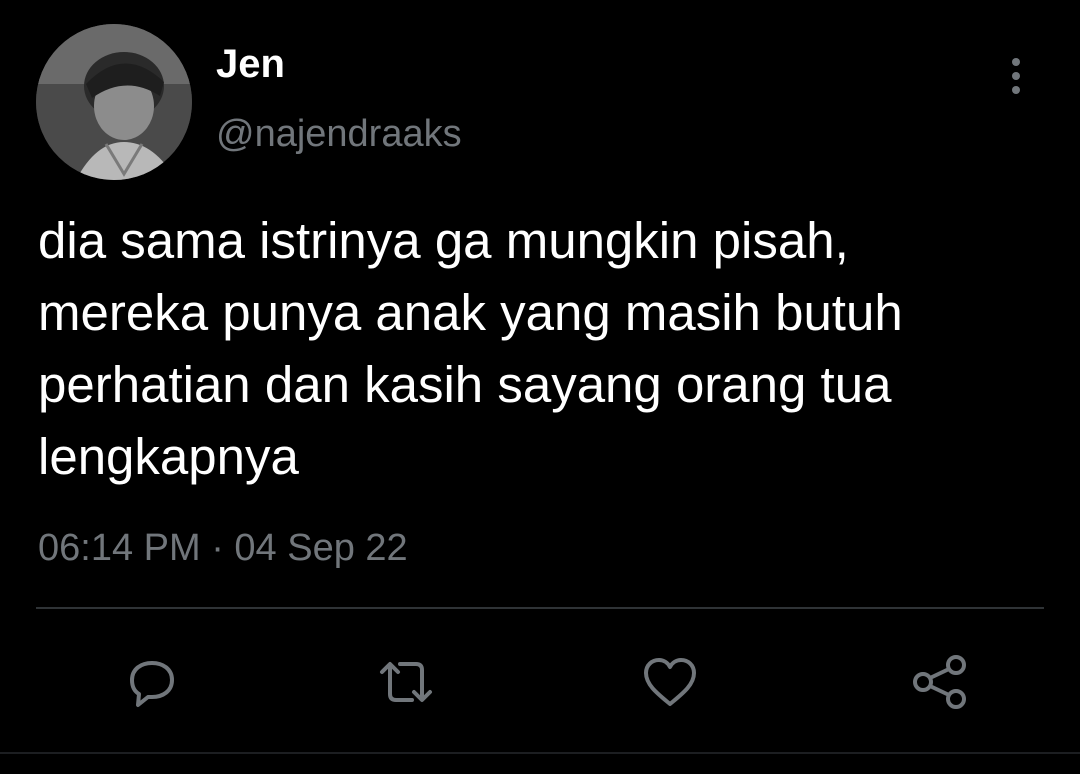 The width and height of the screenshot is (1080, 774). I want to click on avatar, so click(114, 102).